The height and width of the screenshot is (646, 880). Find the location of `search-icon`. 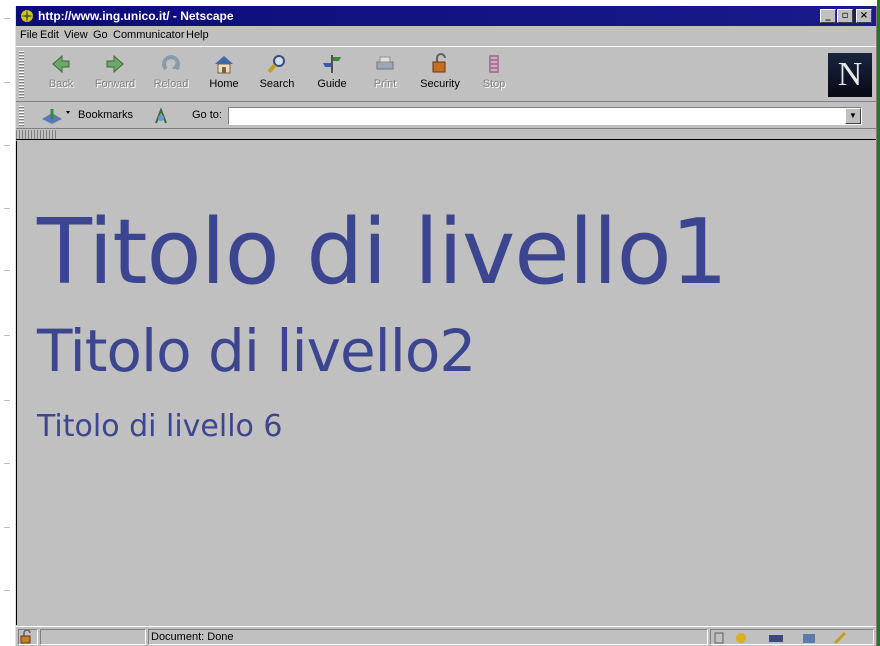

search-icon is located at coordinates (276, 64).